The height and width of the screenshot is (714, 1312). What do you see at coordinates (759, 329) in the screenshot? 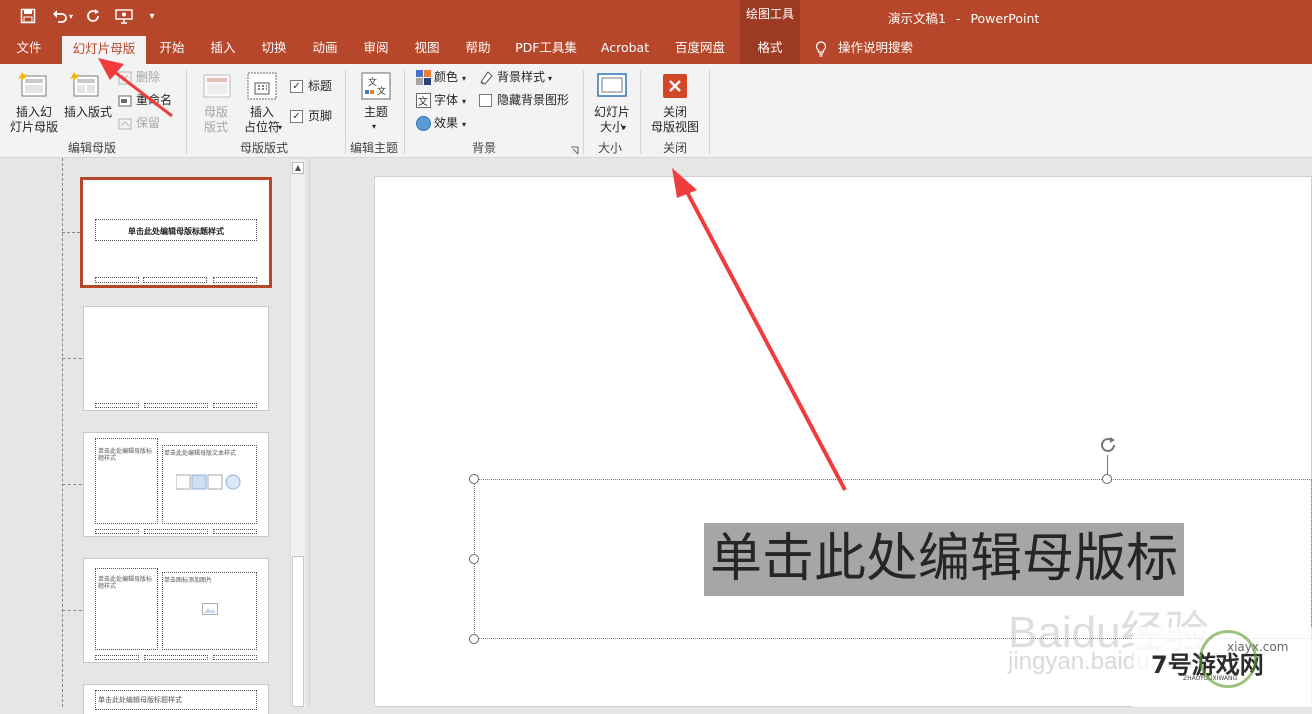
I see `red-arrow-to-close-master-view` at bounding box center [759, 329].